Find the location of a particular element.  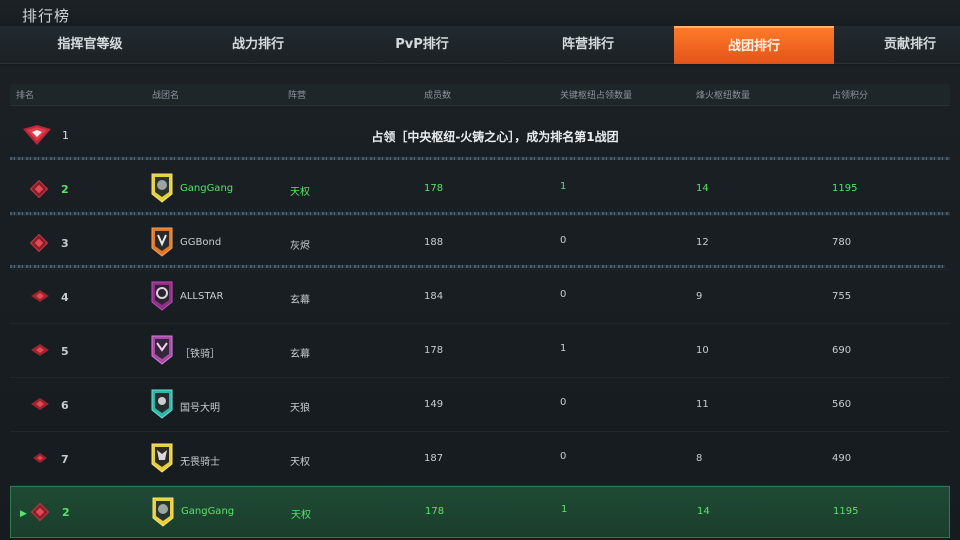

guild-name: GGBond is located at coordinates (200, 242).